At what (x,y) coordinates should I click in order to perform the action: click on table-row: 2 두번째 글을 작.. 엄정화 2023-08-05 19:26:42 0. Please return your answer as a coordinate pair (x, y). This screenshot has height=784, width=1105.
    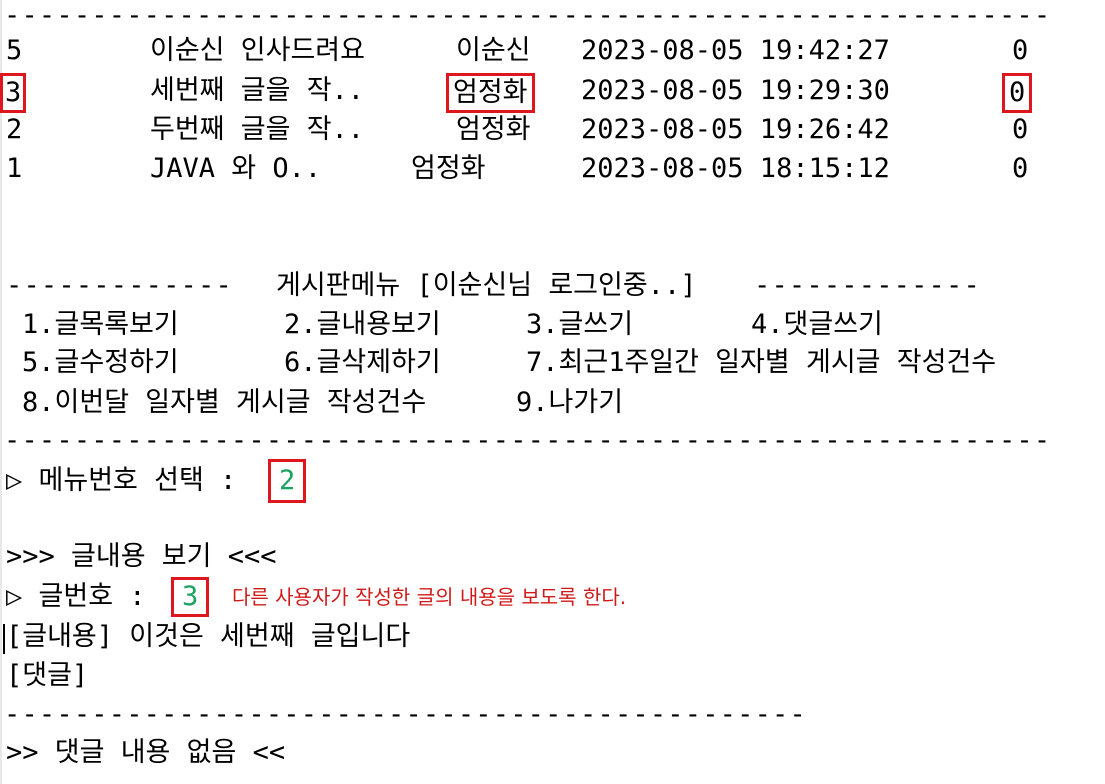
    Looking at the image, I should click on (555, 130).